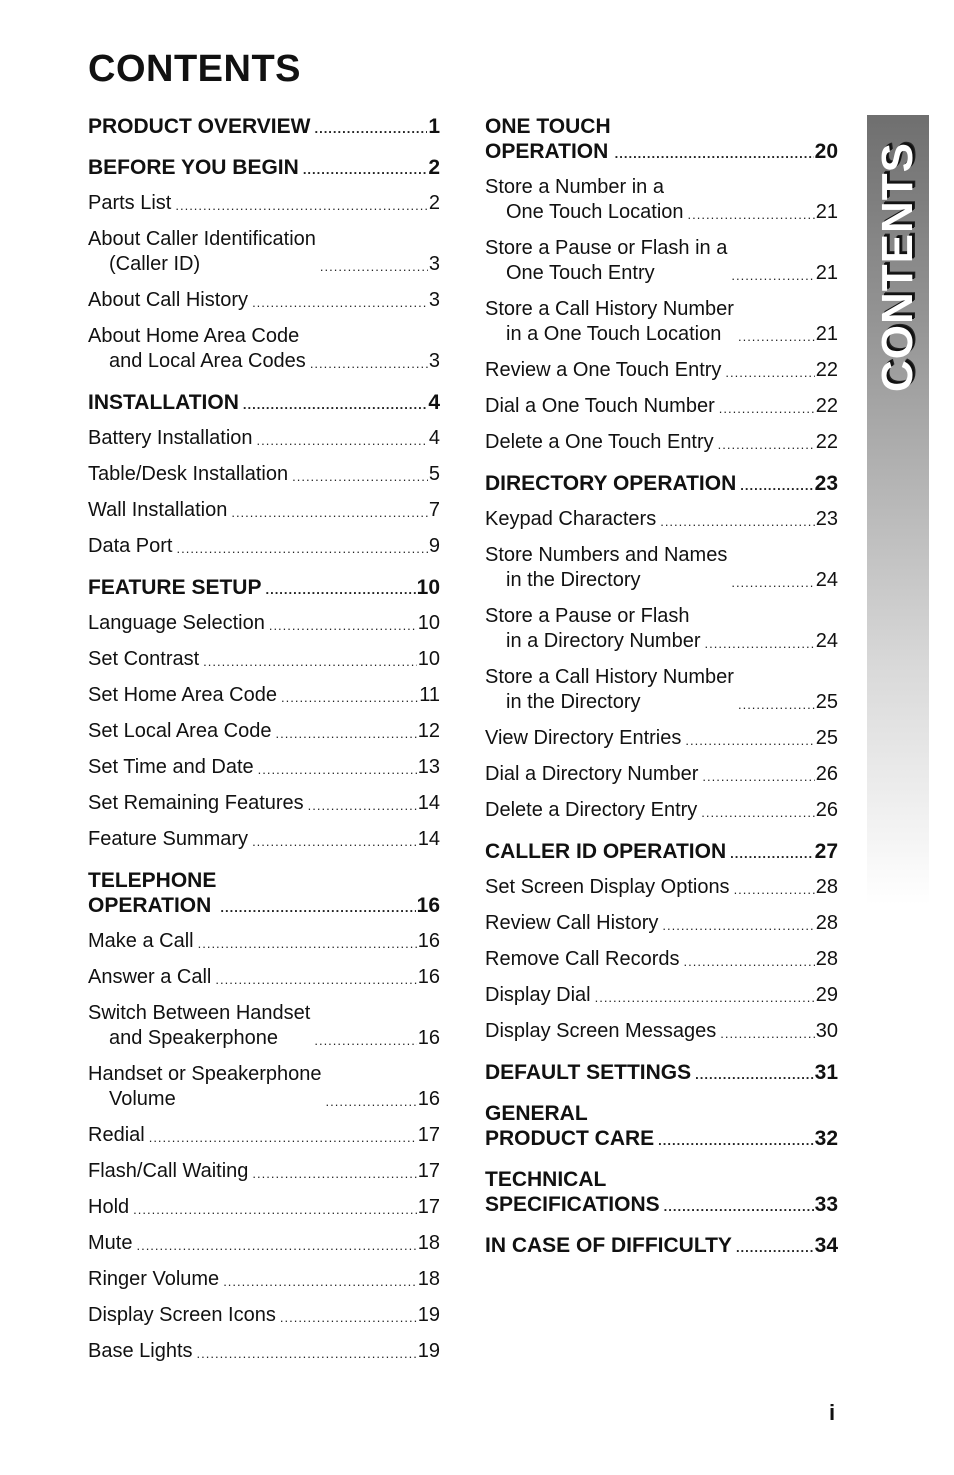 The width and height of the screenshot is (954, 1475). What do you see at coordinates (661, 1190) in the screenshot?
I see `toc-heading: TECHNICAL SPECIFICATIONS 33` at bounding box center [661, 1190].